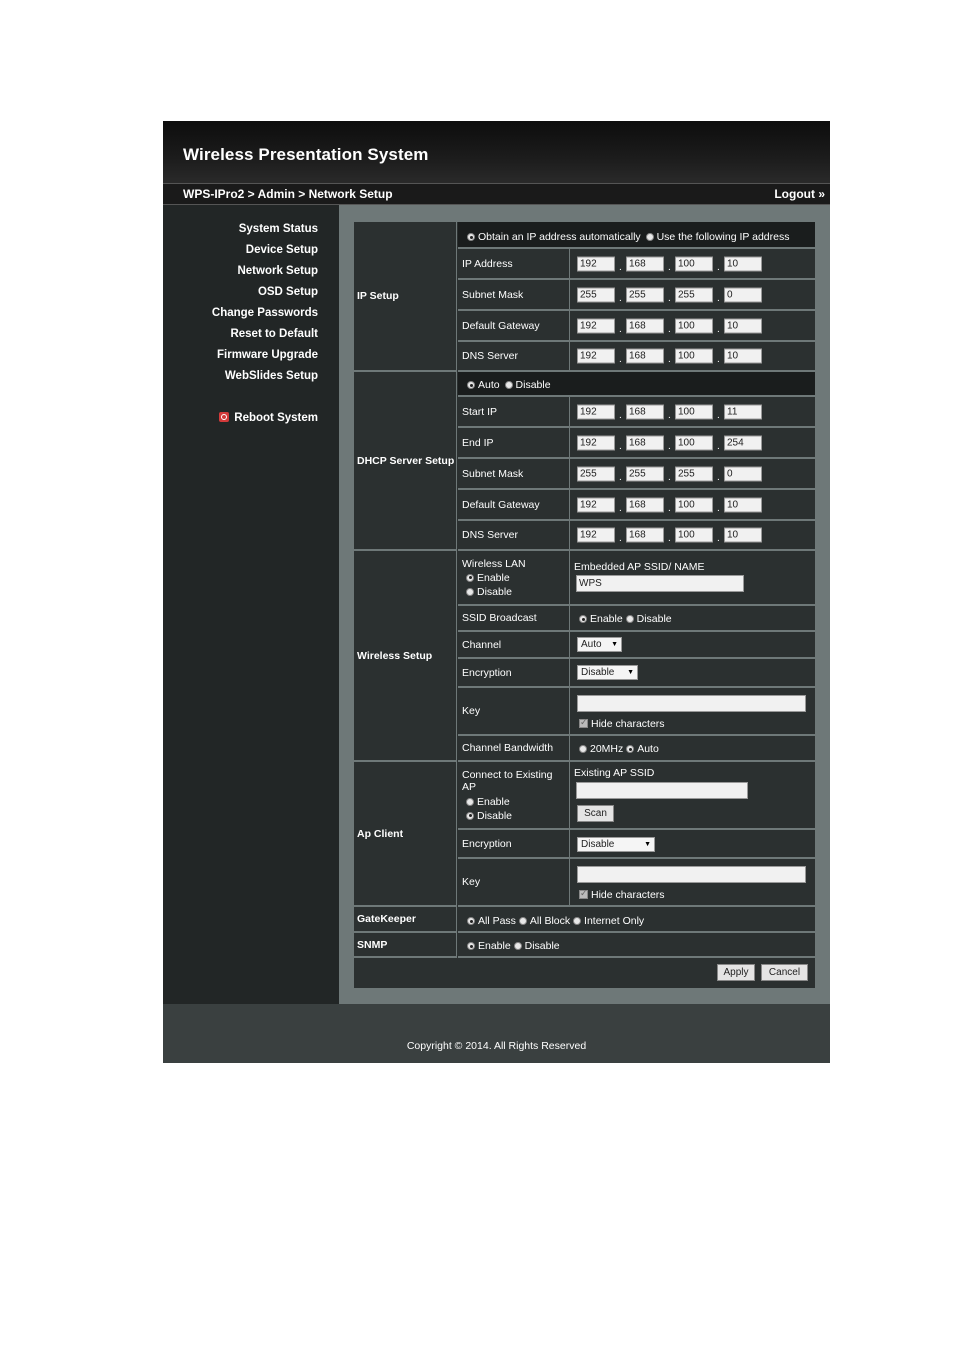  Describe the element at coordinates (691, 703) in the screenshot. I see `key-input` at that location.